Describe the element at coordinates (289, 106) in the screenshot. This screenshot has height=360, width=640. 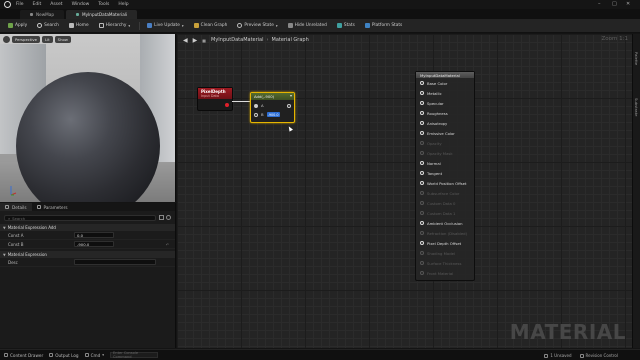
I see `add-output-pin` at that location.